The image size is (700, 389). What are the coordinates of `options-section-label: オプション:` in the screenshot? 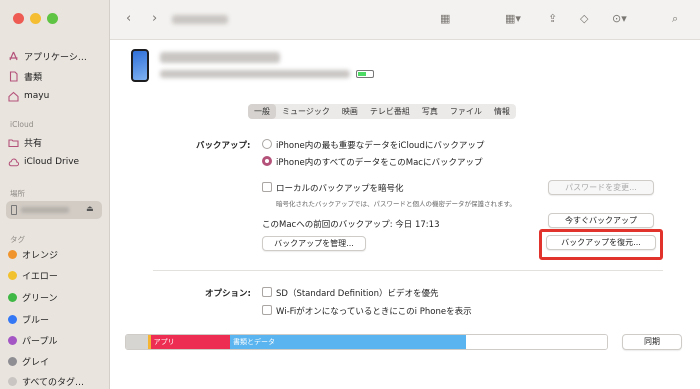 It's located at (228, 294).